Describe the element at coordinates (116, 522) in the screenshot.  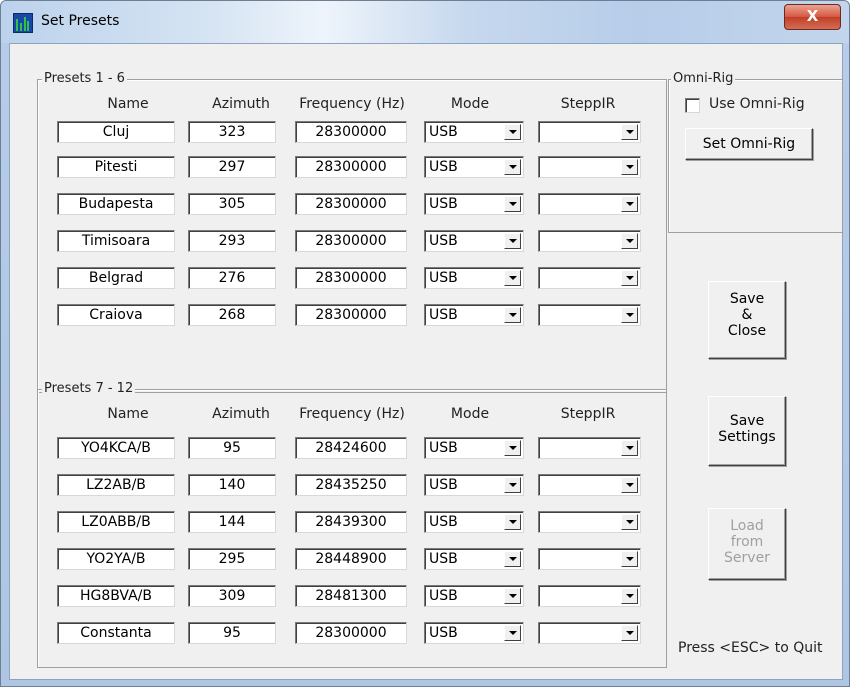
I see `name-input: LZ0ABB/B` at that location.